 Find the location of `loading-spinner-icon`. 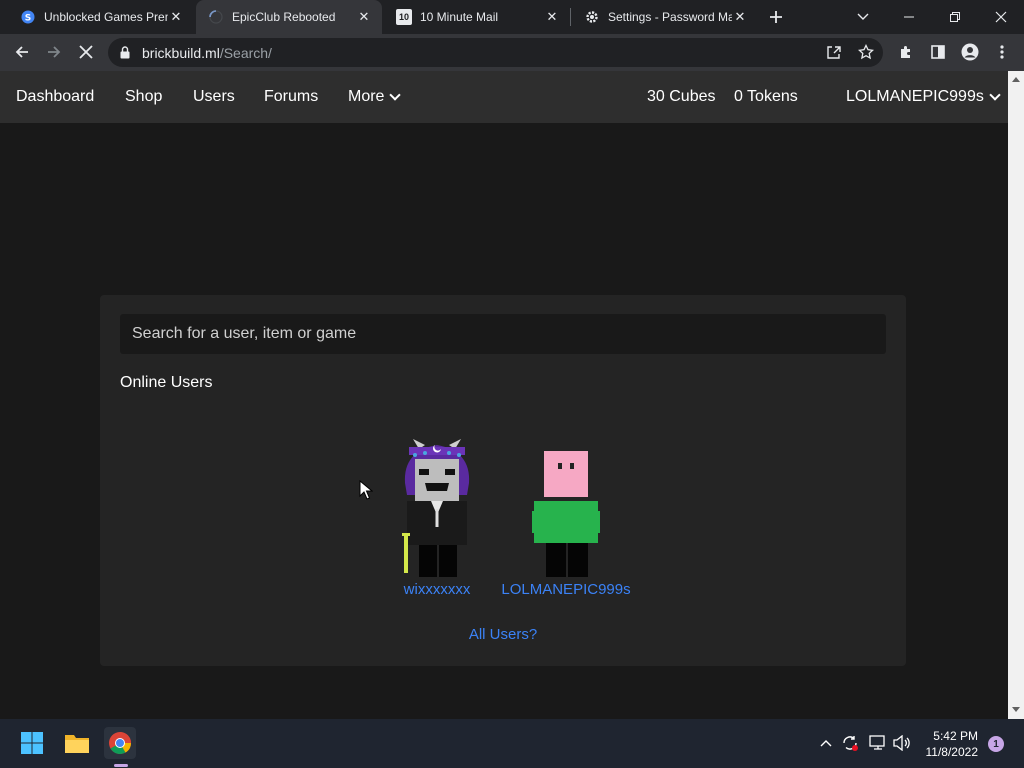

loading-spinner-icon is located at coordinates (216, 17).